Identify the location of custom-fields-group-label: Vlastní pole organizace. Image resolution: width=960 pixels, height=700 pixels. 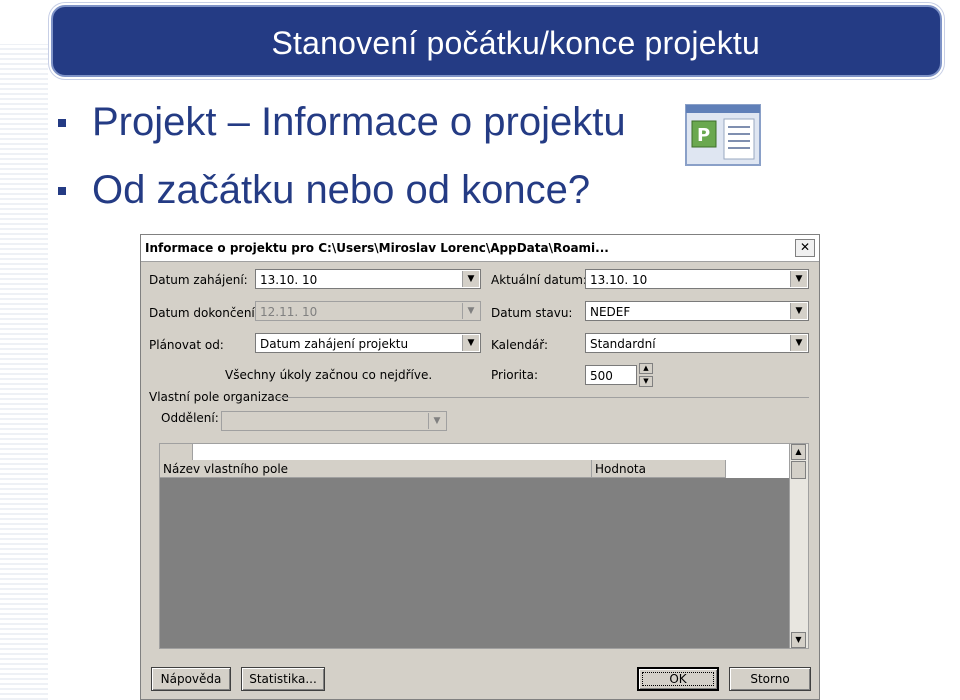
(219, 397).